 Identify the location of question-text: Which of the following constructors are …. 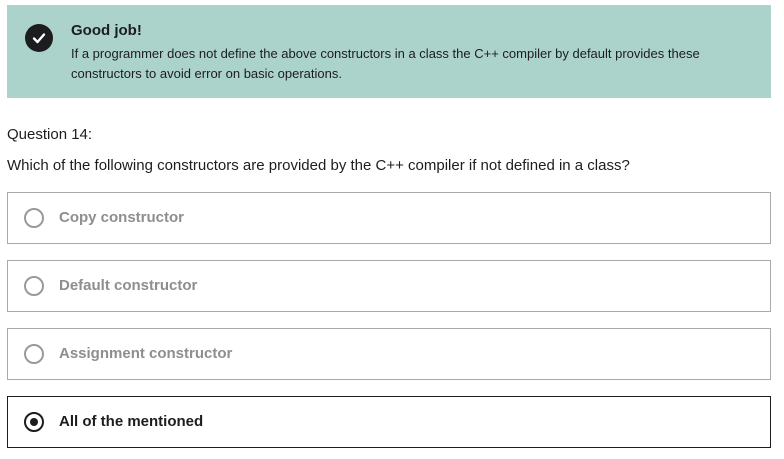
(318, 165).